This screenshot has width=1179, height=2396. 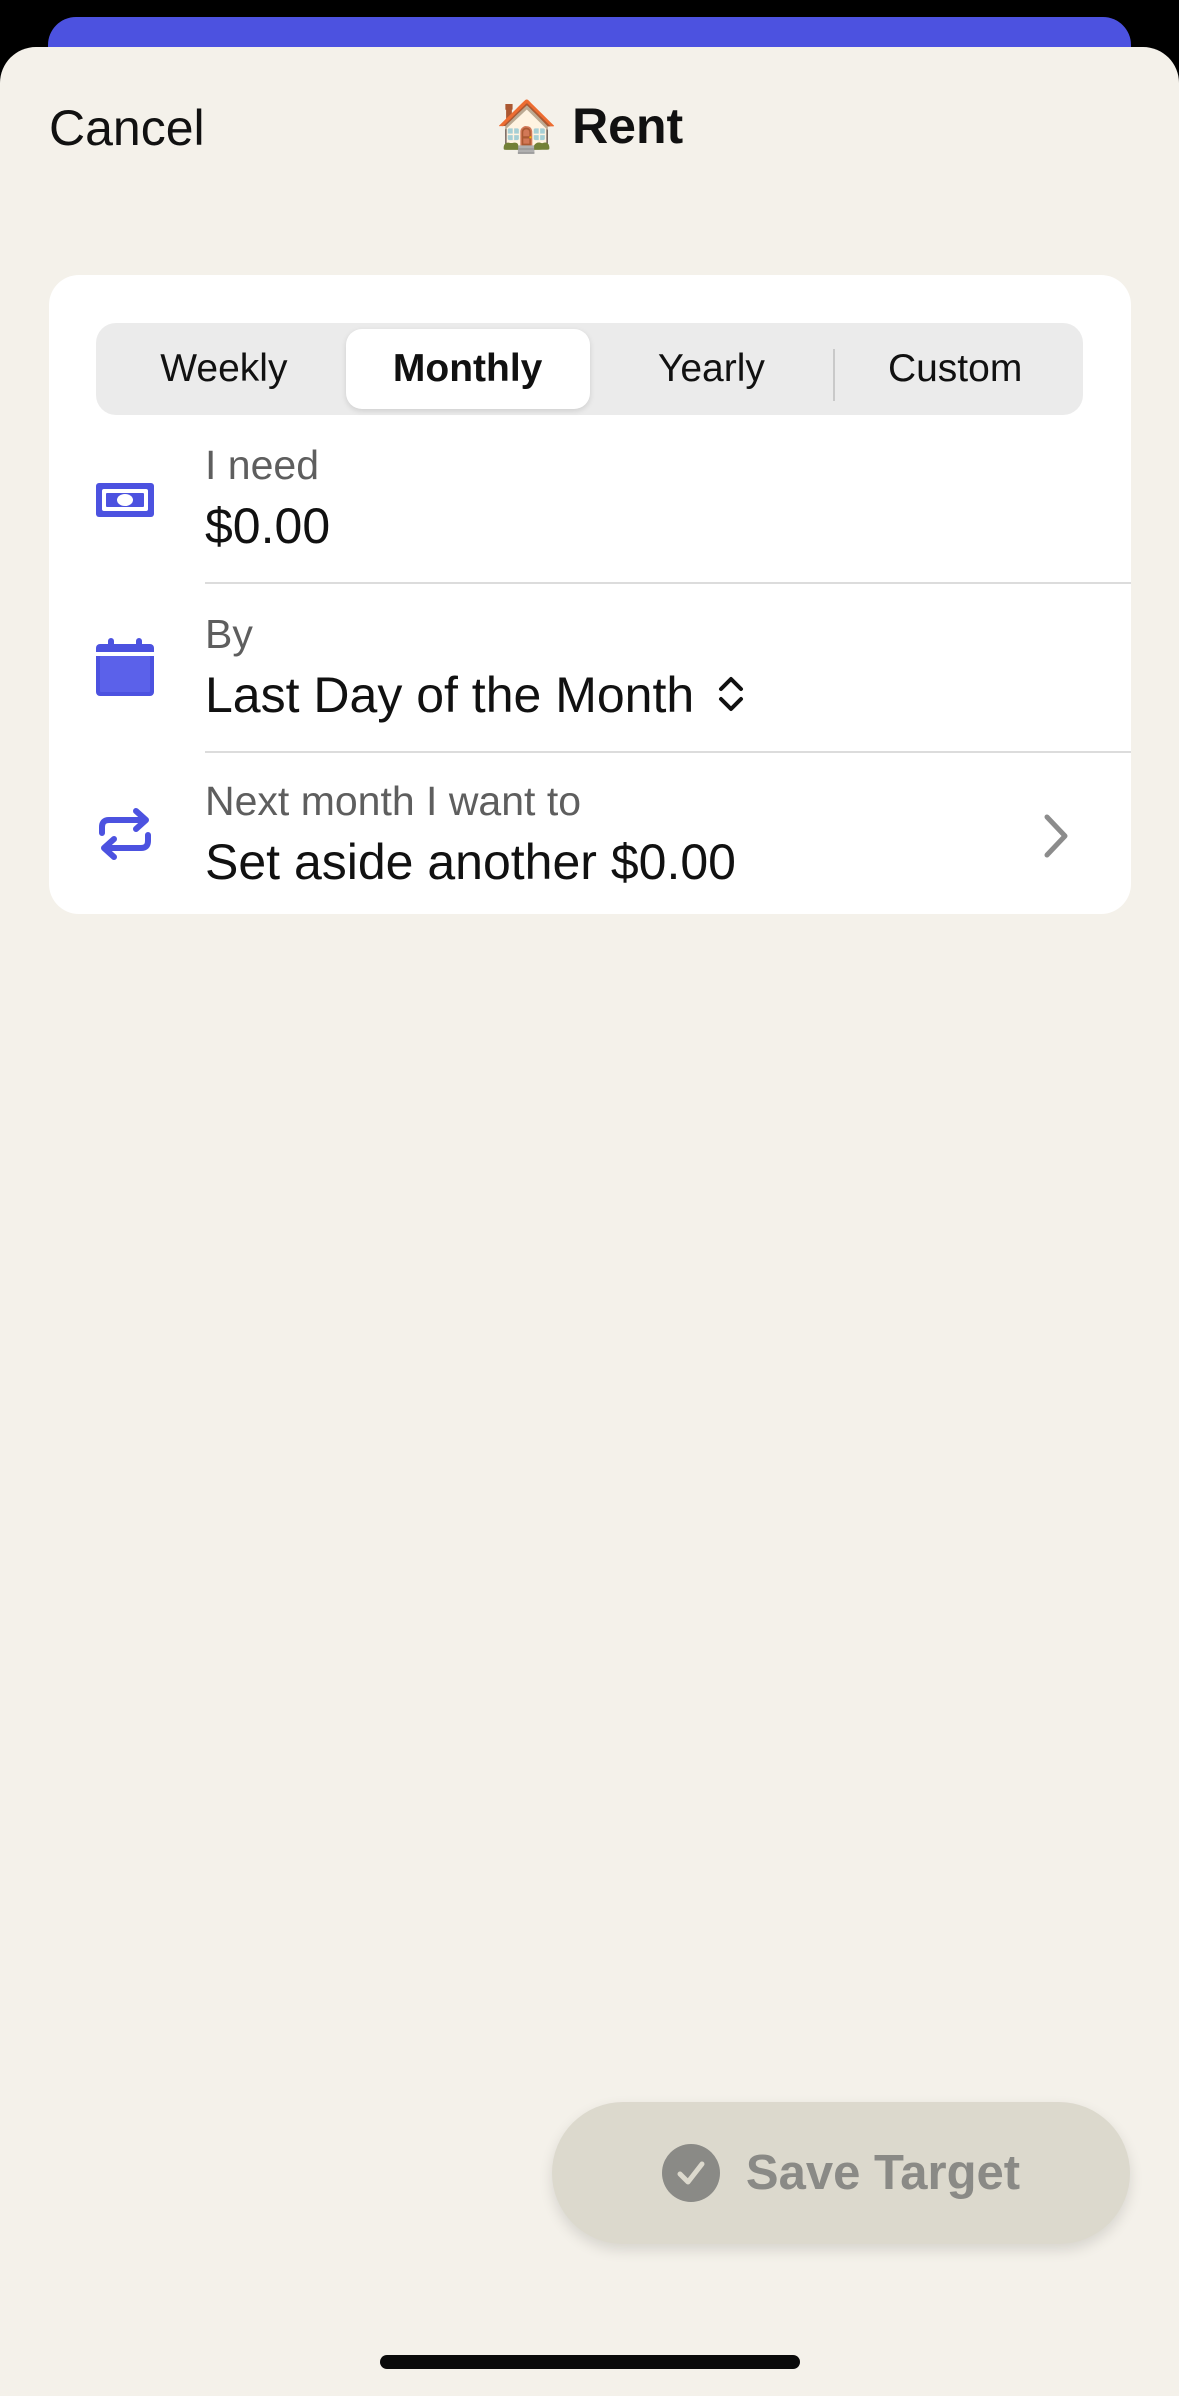 What do you see at coordinates (393, 801) in the screenshot?
I see `next-month-label: Next month I want to` at bounding box center [393, 801].